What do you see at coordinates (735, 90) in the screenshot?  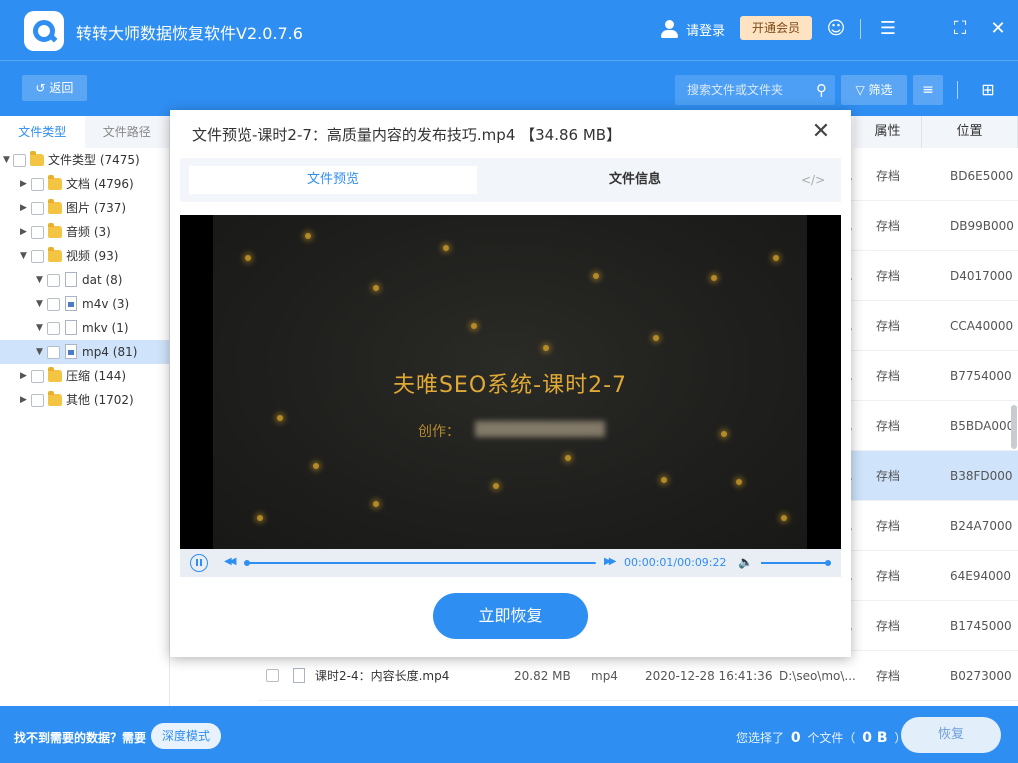 I see `search-placeholder: 搜索文件或文件夹` at bounding box center [735, 90].